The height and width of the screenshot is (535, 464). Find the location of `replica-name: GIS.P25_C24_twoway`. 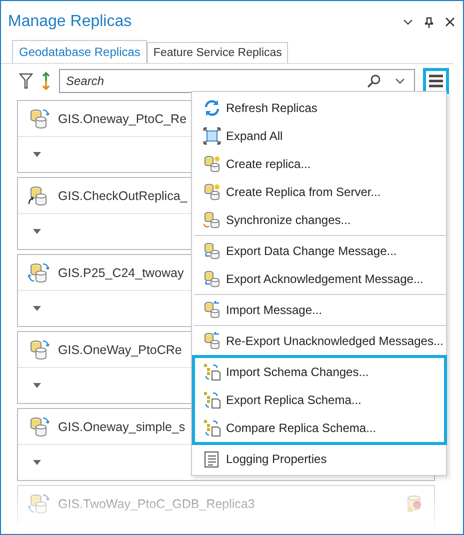

replica-name: GIS.P25_C24_twoway is located at coordinates (121, 273).